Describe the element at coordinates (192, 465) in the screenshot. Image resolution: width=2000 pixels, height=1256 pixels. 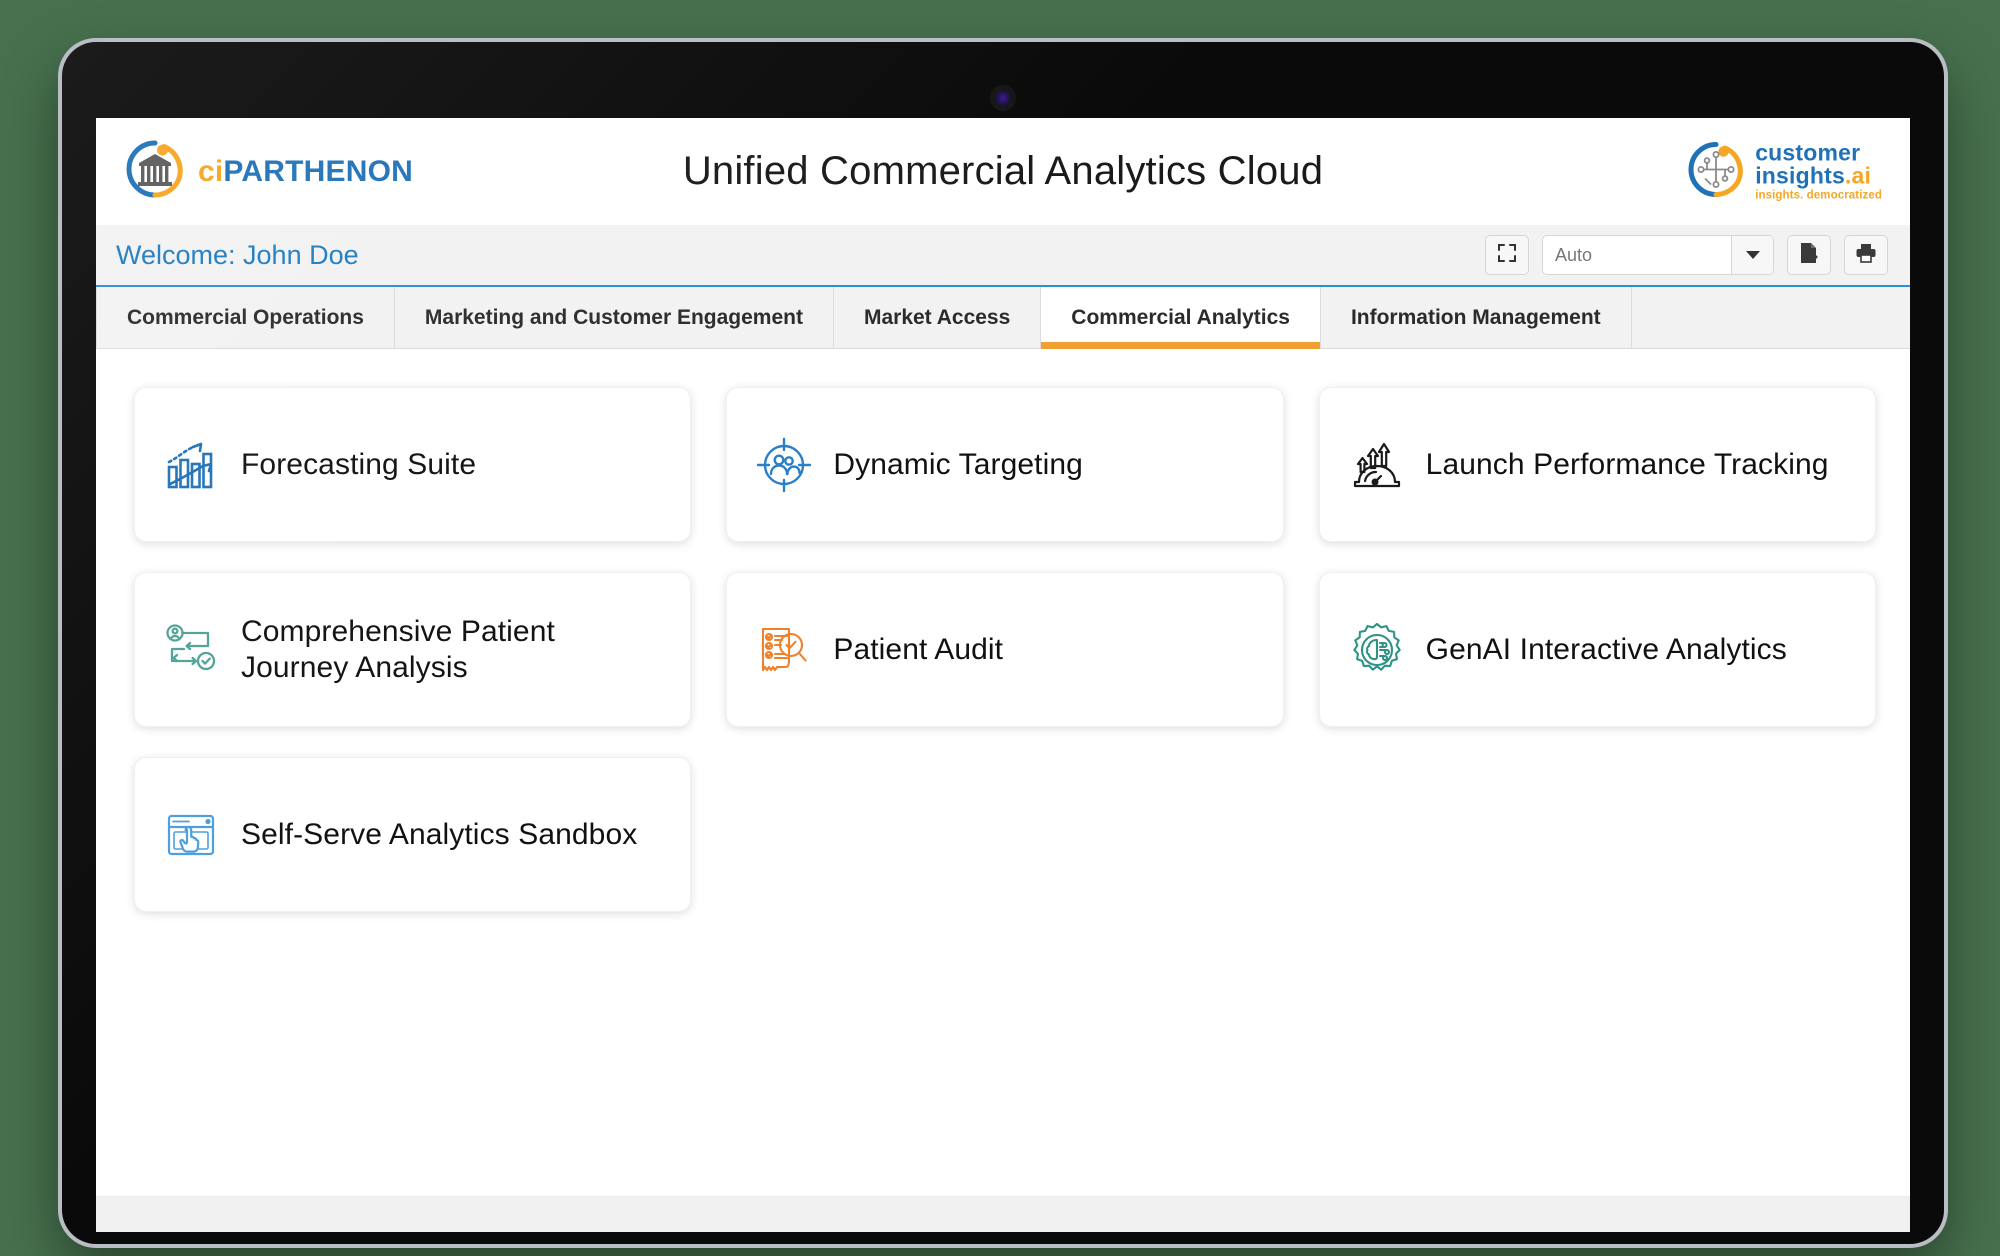
I see `bar-chart-trend-icon` at that location.